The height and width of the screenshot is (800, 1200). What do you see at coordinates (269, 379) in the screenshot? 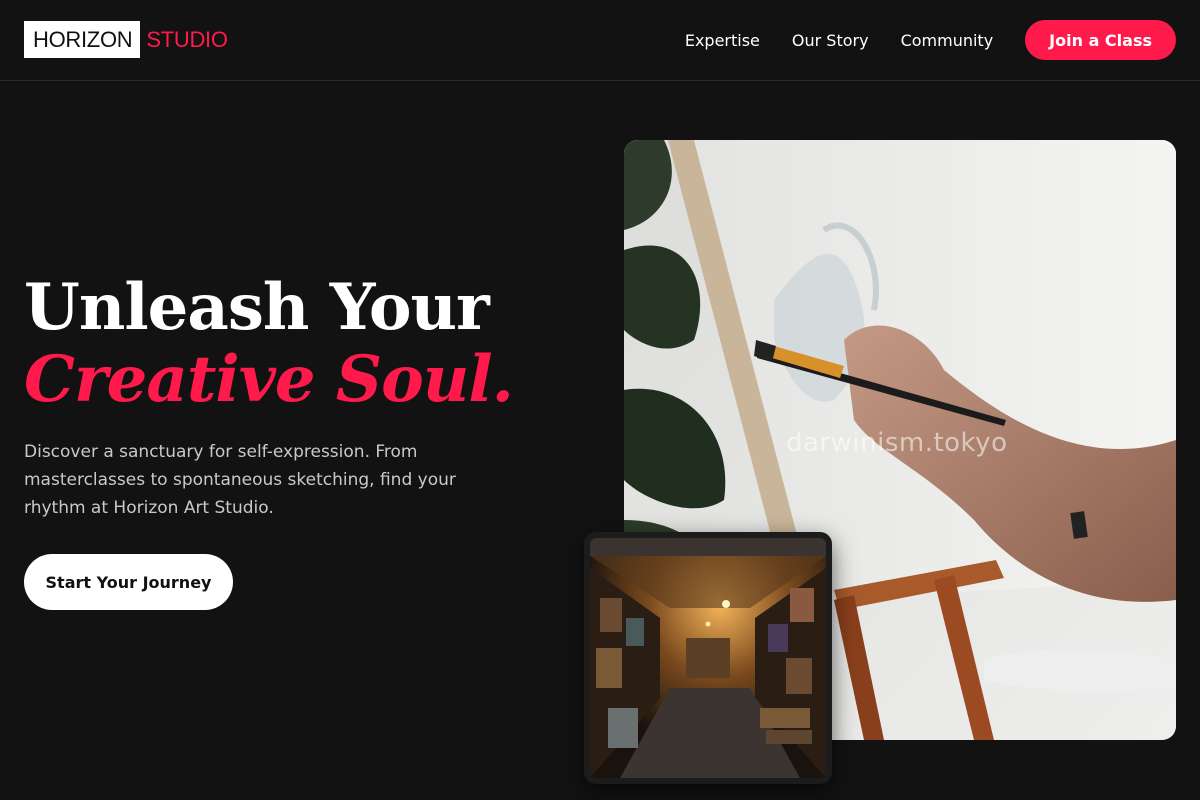
I see `hero-title-line2: Creative Soul.` at bounding box center [269, 379].